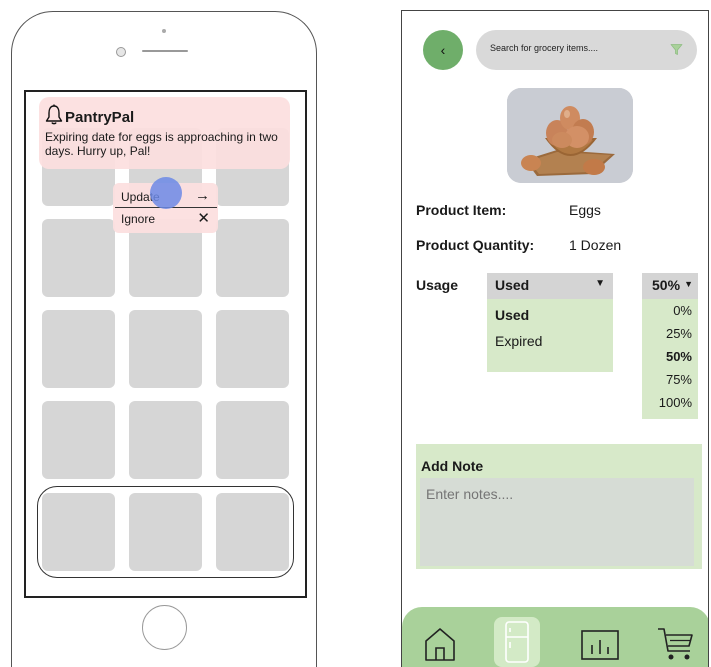 This screenshot has width=711, height=667. What do you see at coordinates (202, 195) in the screenshot?
I see `arrow-right-icon: →` at bounding box center [202, 195].